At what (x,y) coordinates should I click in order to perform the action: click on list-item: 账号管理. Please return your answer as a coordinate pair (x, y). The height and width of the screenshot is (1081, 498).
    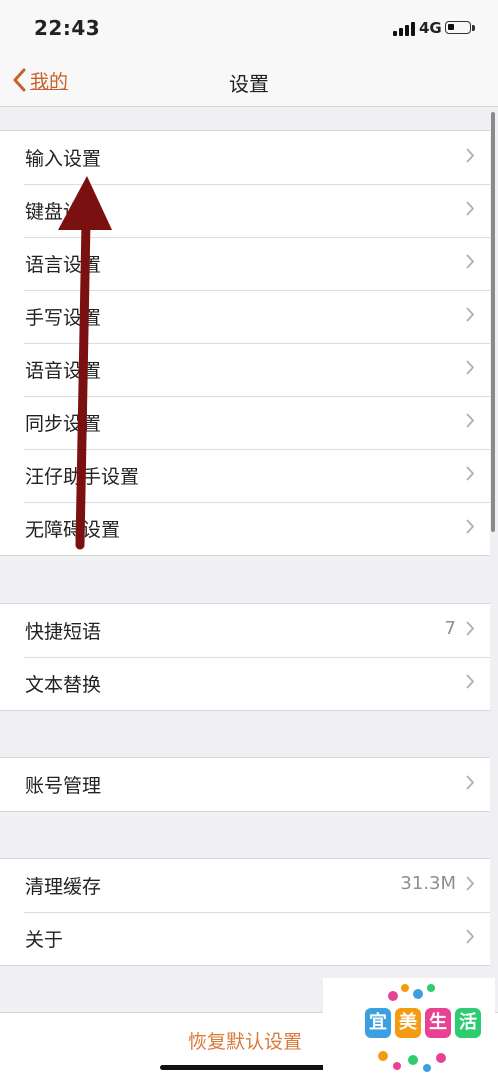
    Looking at the image, I should click on (245, 784).